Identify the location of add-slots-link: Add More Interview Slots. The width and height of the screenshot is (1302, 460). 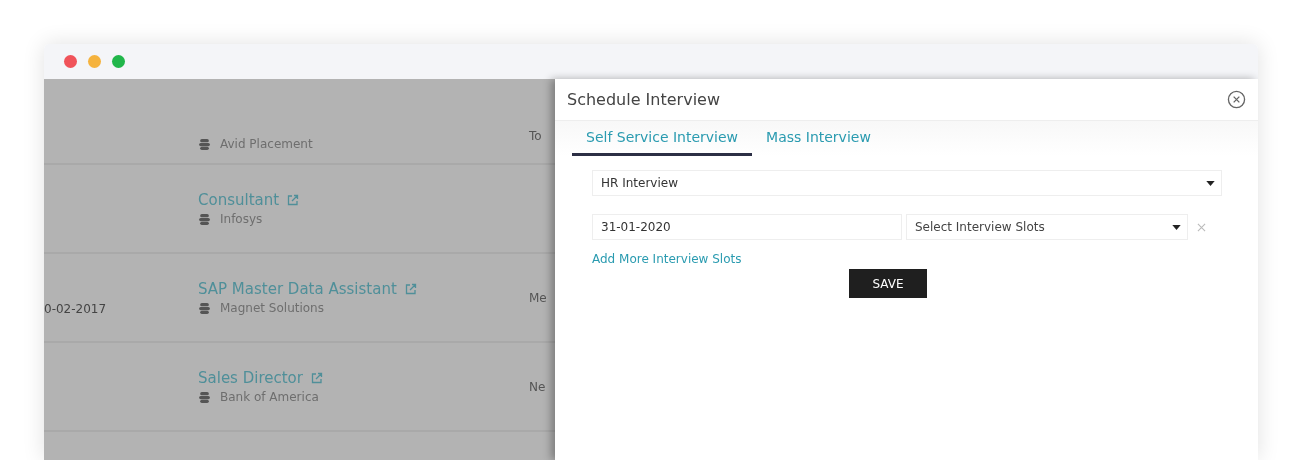
(667, 259).